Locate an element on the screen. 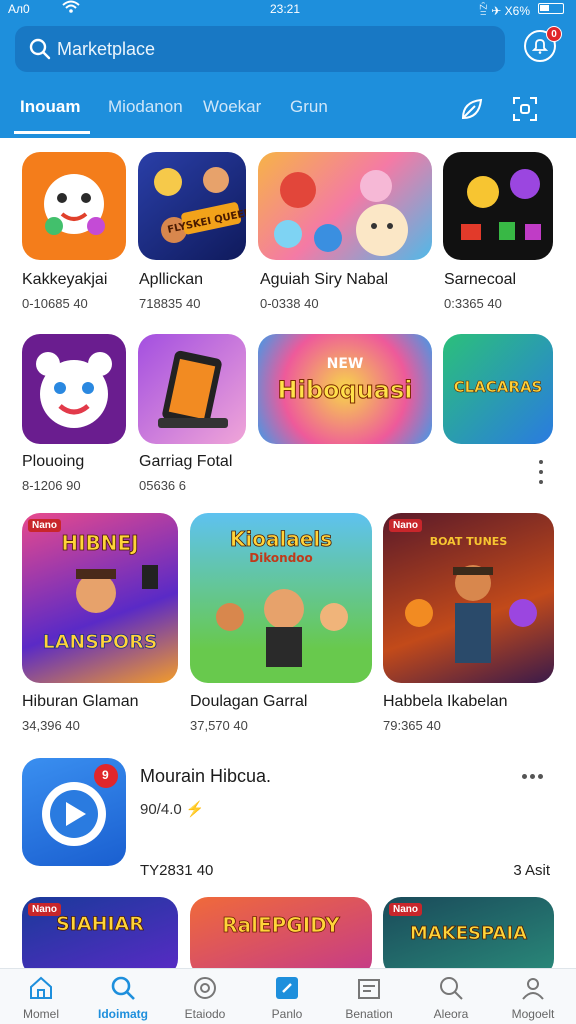 This screenshot has width=576, height=1024. app-name: Aguiah Siry Nabal is located at coordinates (324, 279).